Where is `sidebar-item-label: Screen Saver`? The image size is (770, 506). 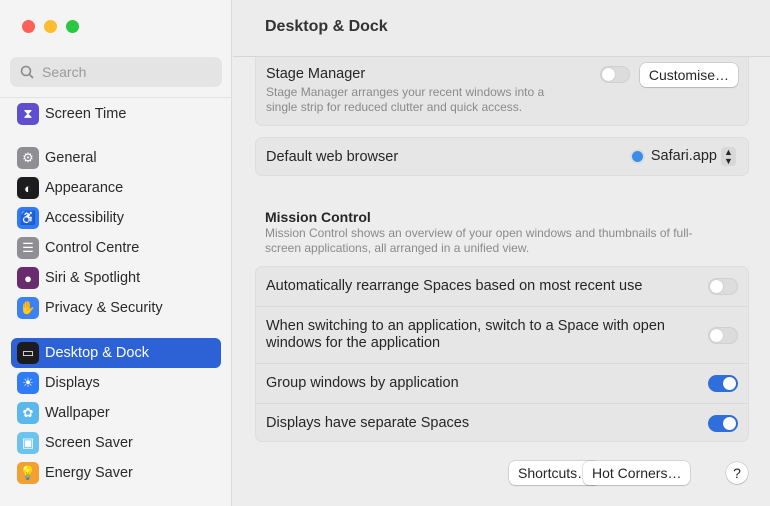
sidebar-item-label: Screen Saver is located at coordinates (89, 443).